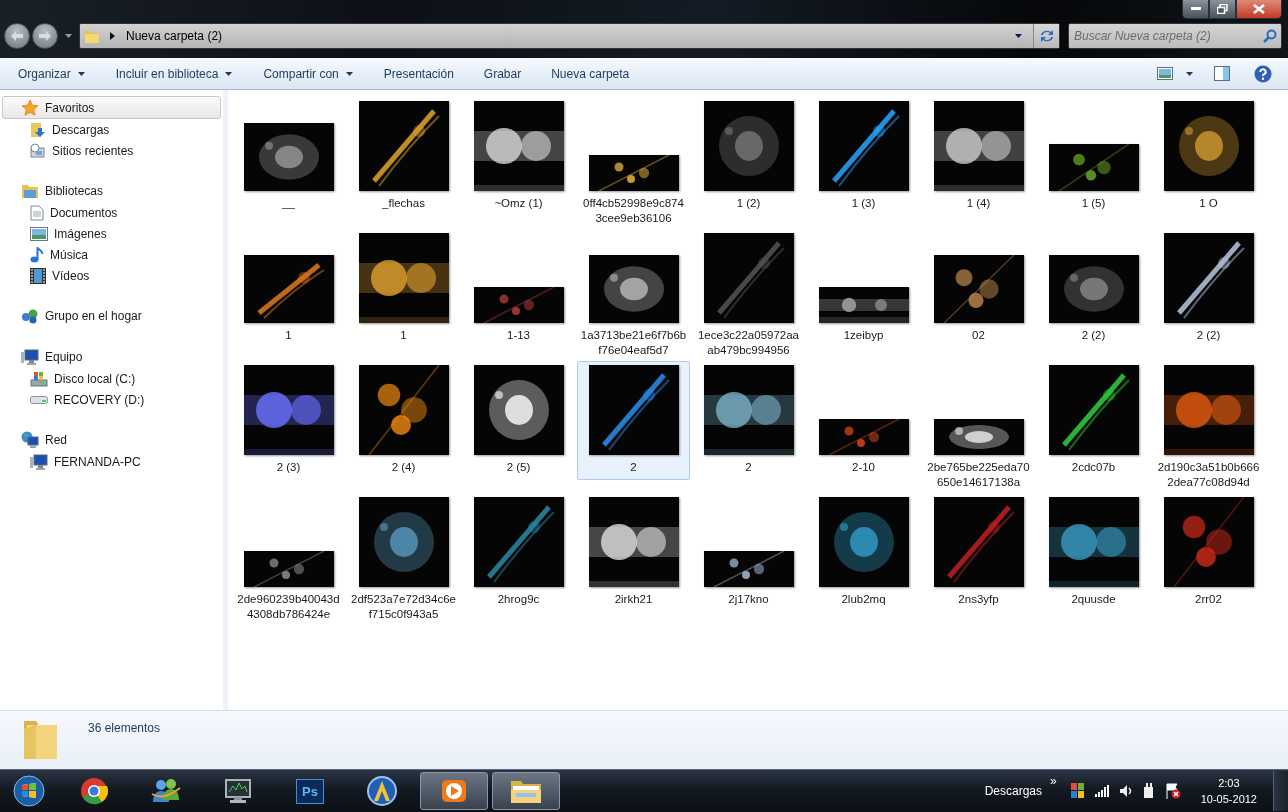 The width and height of the screenshot is (1288, 812). Describe the element at coordinates (111, 212) in the screenshot. I see `sidebar-item: Documentos` at that location.